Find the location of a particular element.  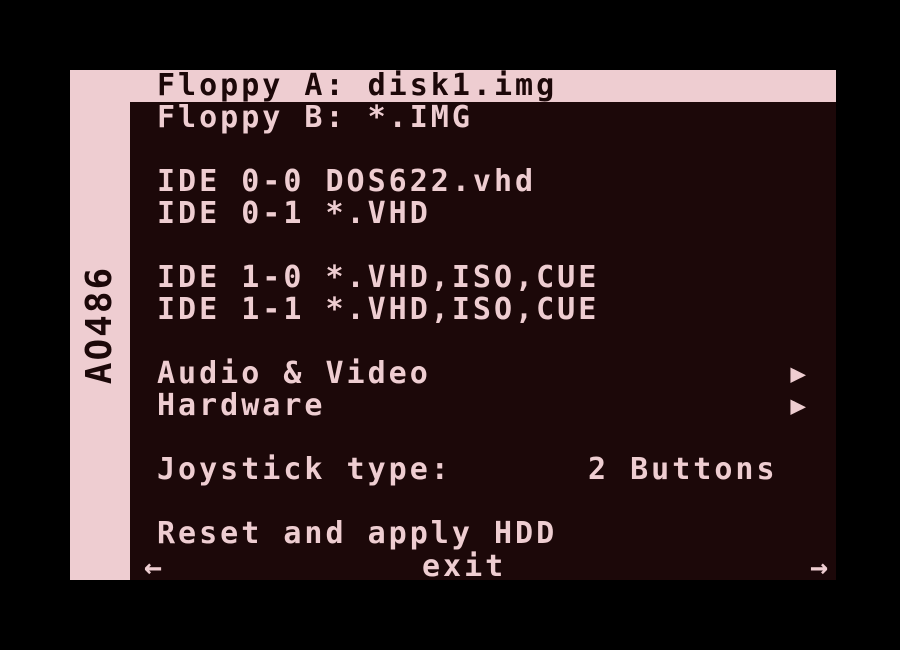

menu-item-hardware: Hardware ▶ is located at coordinates (483, 406).